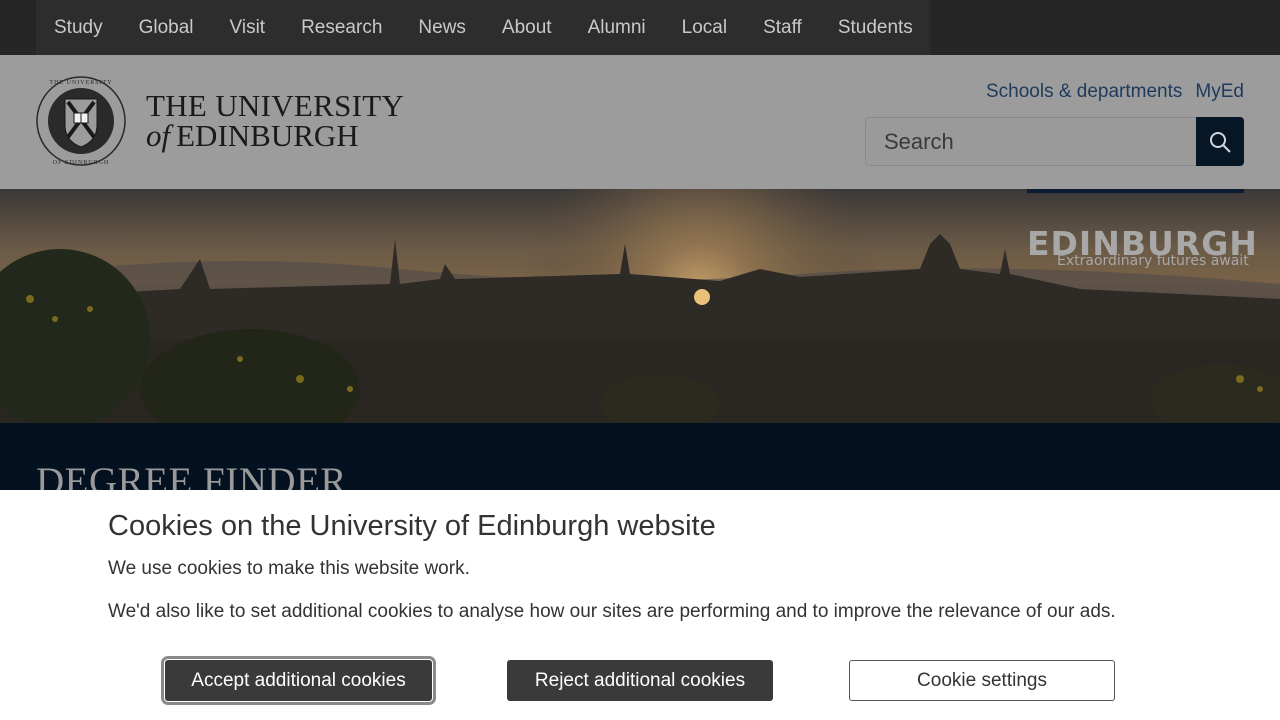 The width and height of the screenshot is (1280, 720). I want to click on search-button, so click(1220, 141).